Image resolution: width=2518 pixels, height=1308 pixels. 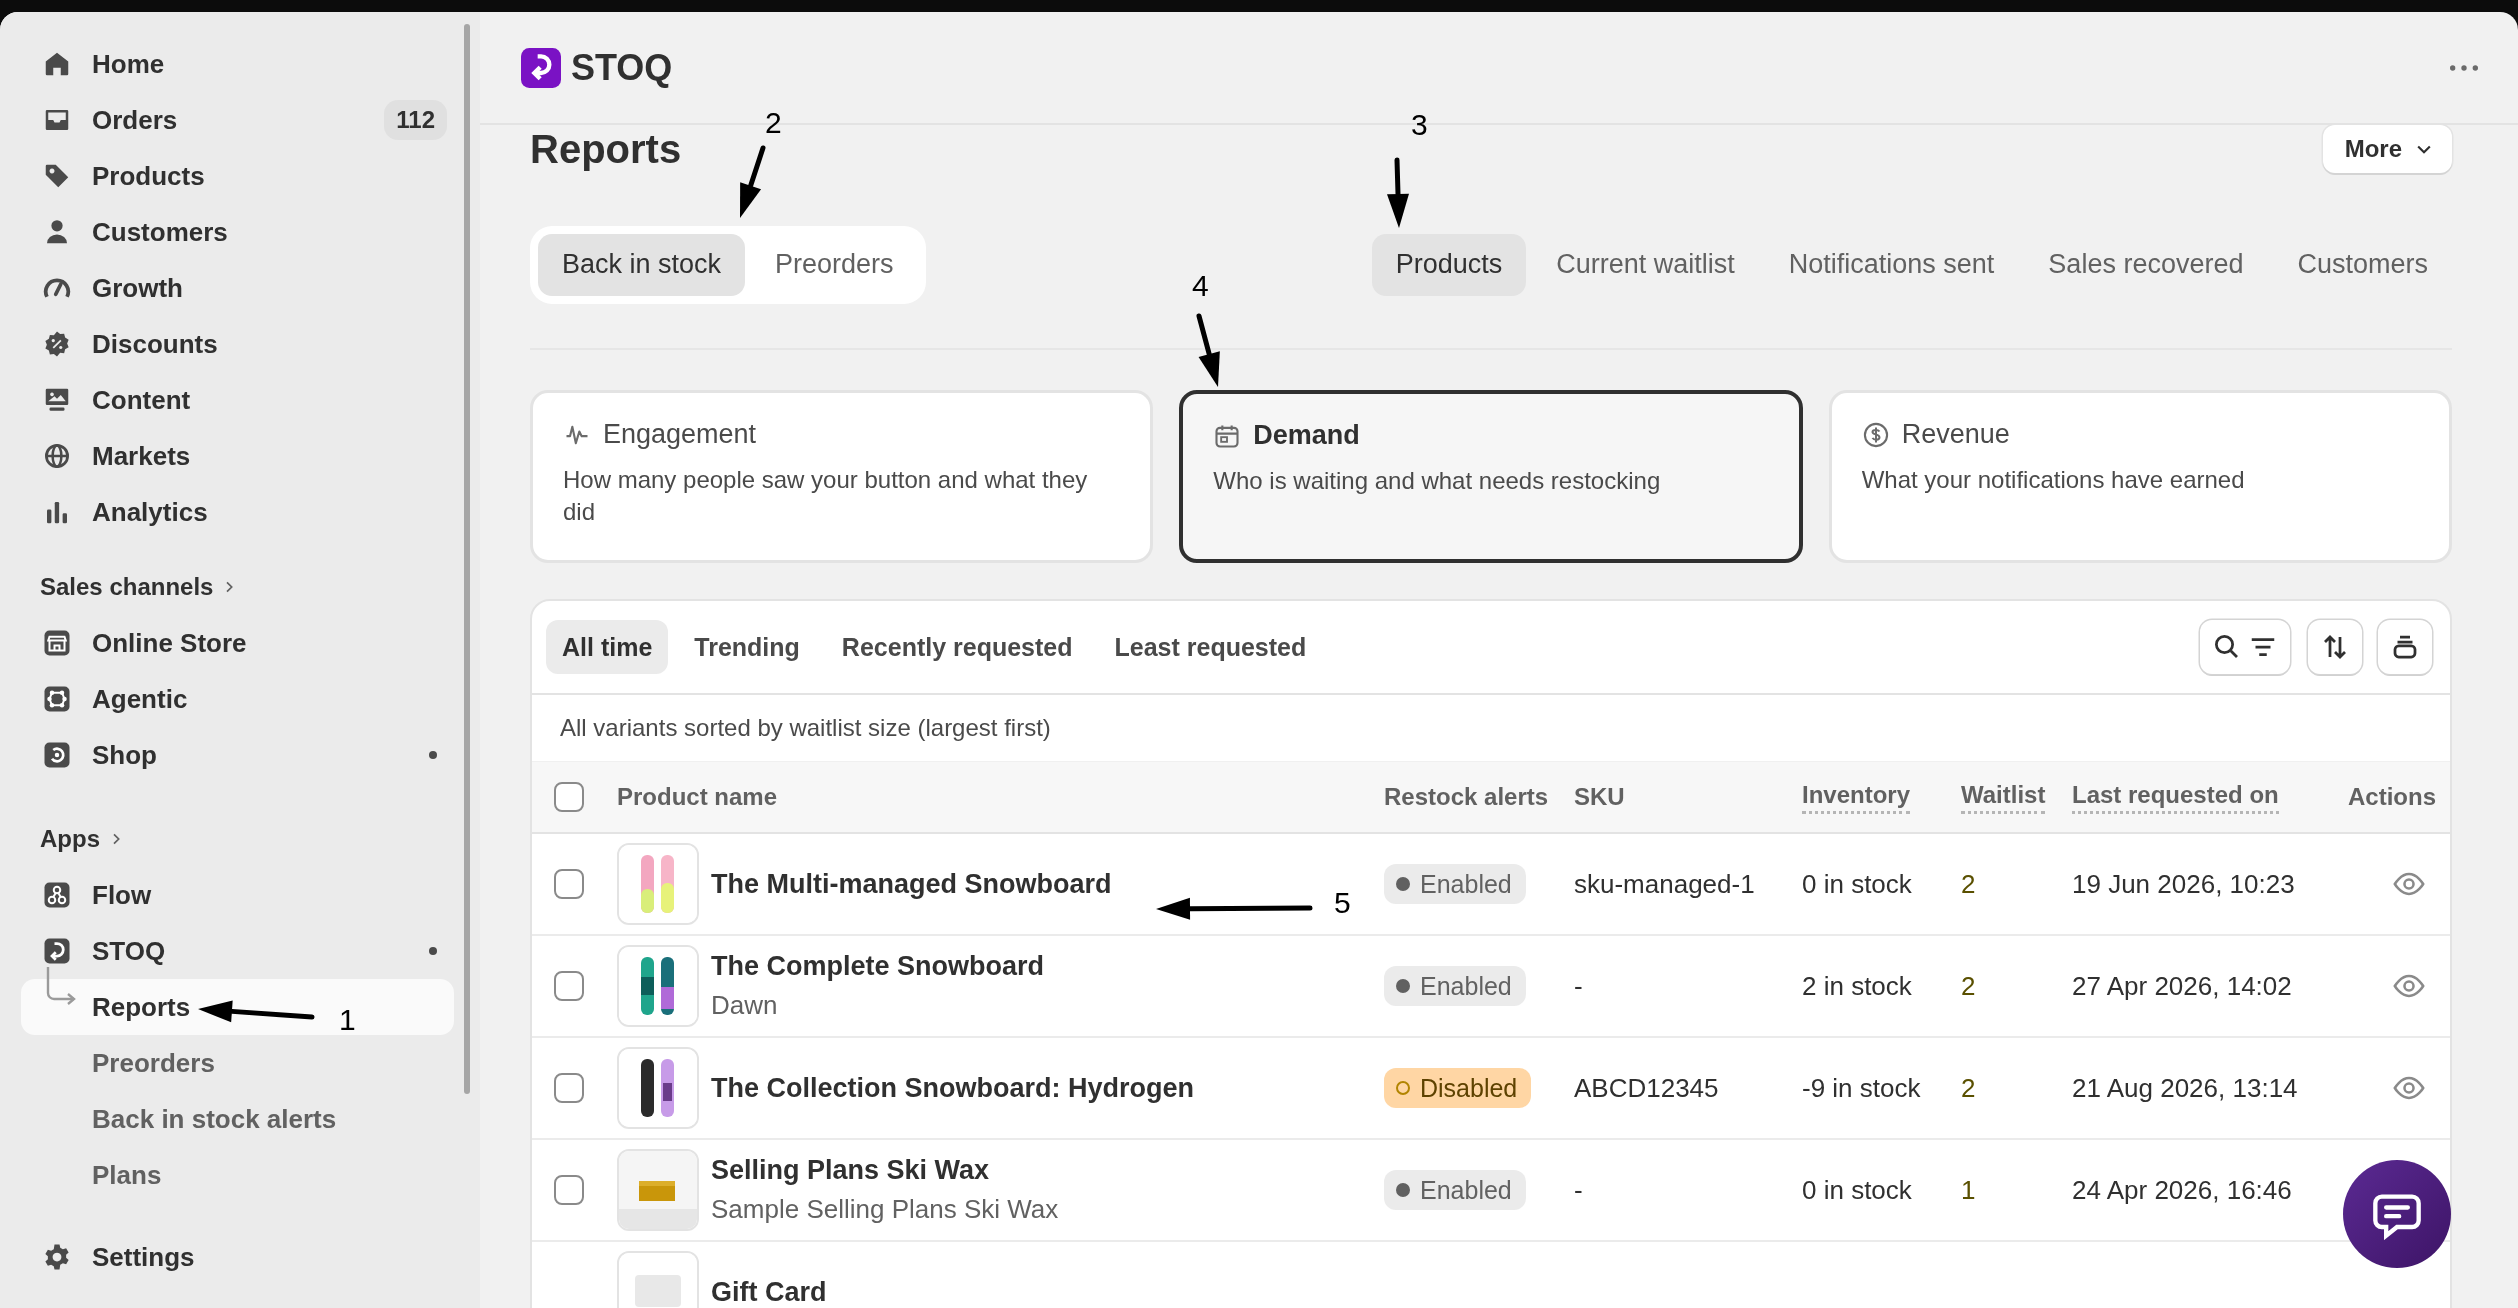 I want to click on filter-tab: Trending, so click(x=747, y=647).